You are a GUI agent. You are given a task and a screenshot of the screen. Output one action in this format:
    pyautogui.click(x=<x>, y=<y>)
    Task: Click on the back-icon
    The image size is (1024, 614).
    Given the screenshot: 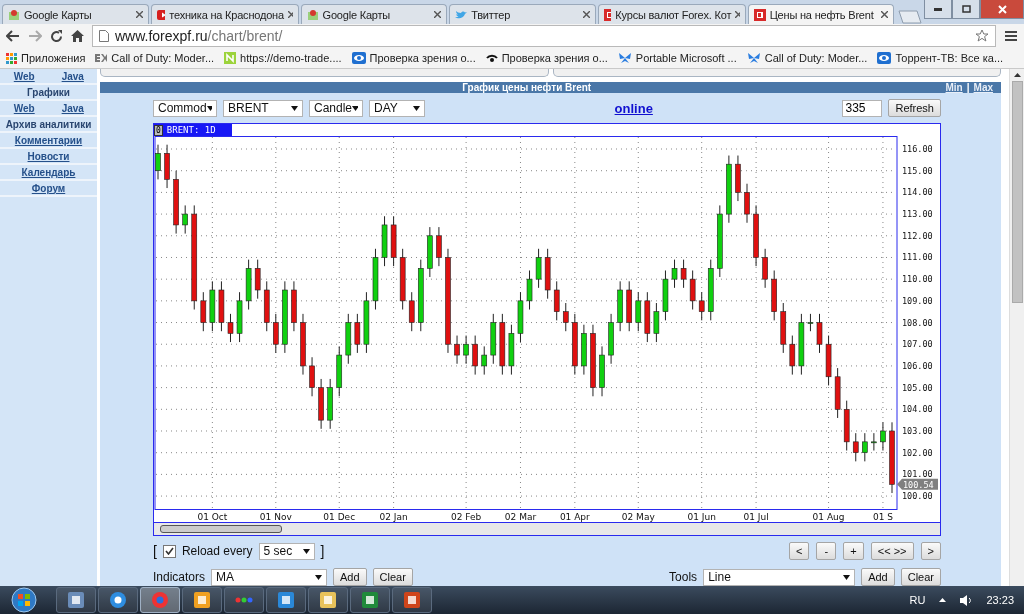 What is the action you would take?
    pyautogui.click(x=13, y=36)
    